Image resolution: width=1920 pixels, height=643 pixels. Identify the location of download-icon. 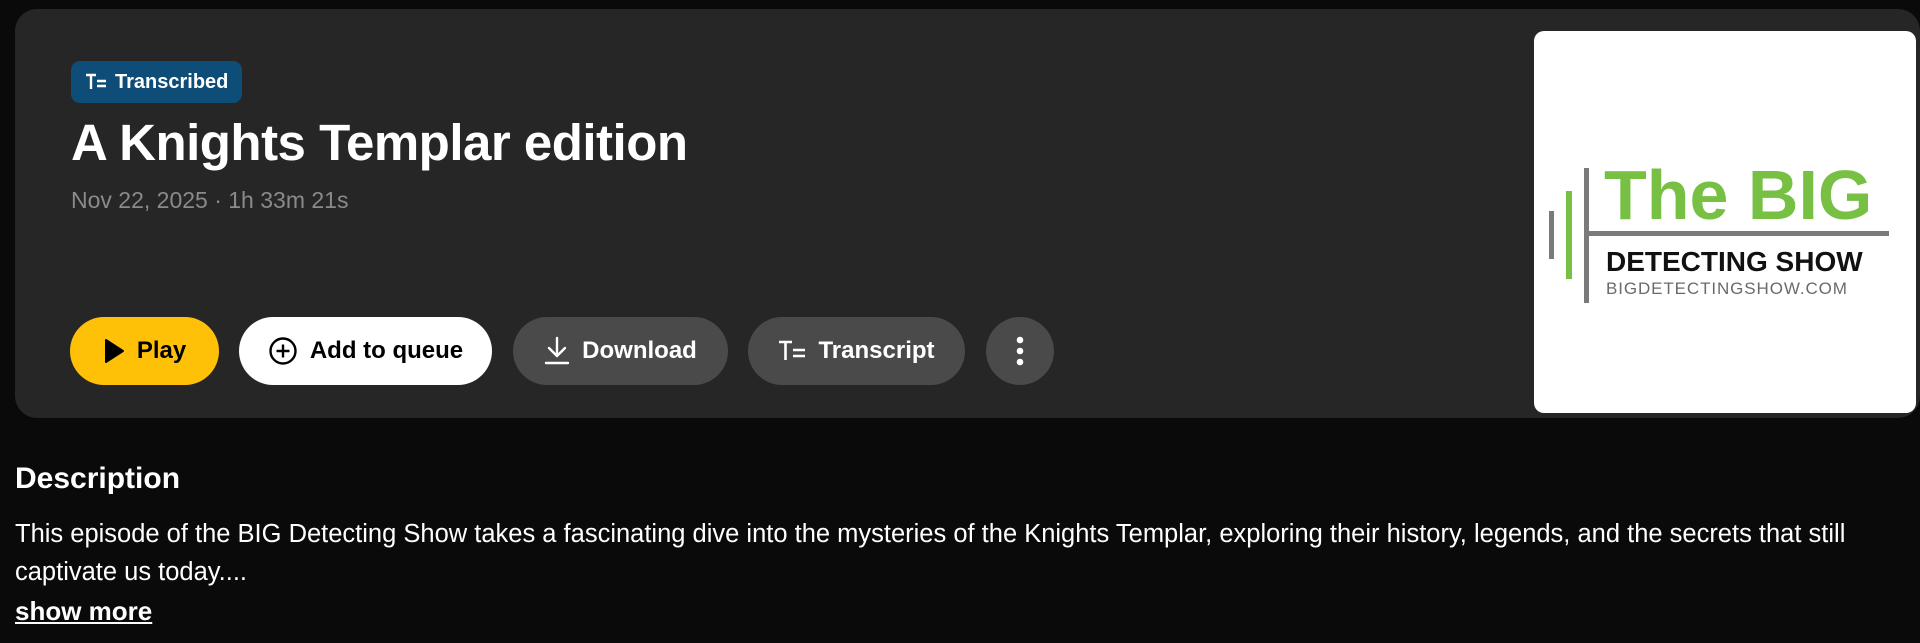
(557, 351).